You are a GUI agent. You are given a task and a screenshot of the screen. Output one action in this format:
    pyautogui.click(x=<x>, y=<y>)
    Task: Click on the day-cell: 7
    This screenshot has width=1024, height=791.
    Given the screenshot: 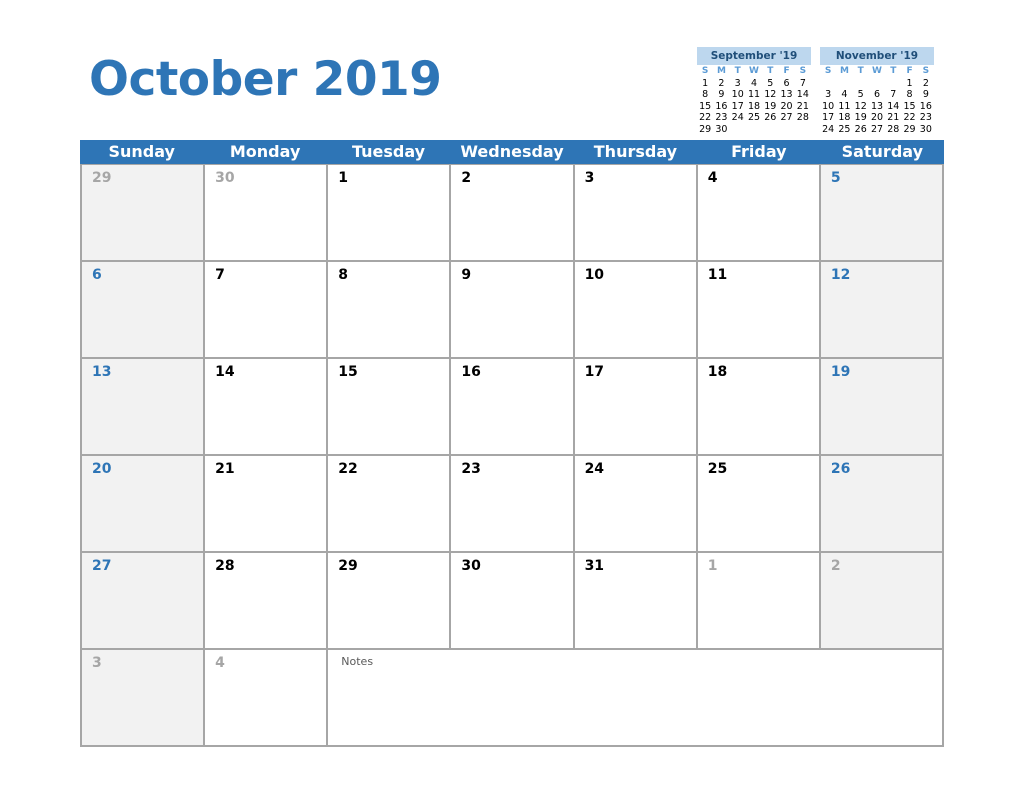 What is the action you would take?
    pyautogui.click(x=267, y=310)
    